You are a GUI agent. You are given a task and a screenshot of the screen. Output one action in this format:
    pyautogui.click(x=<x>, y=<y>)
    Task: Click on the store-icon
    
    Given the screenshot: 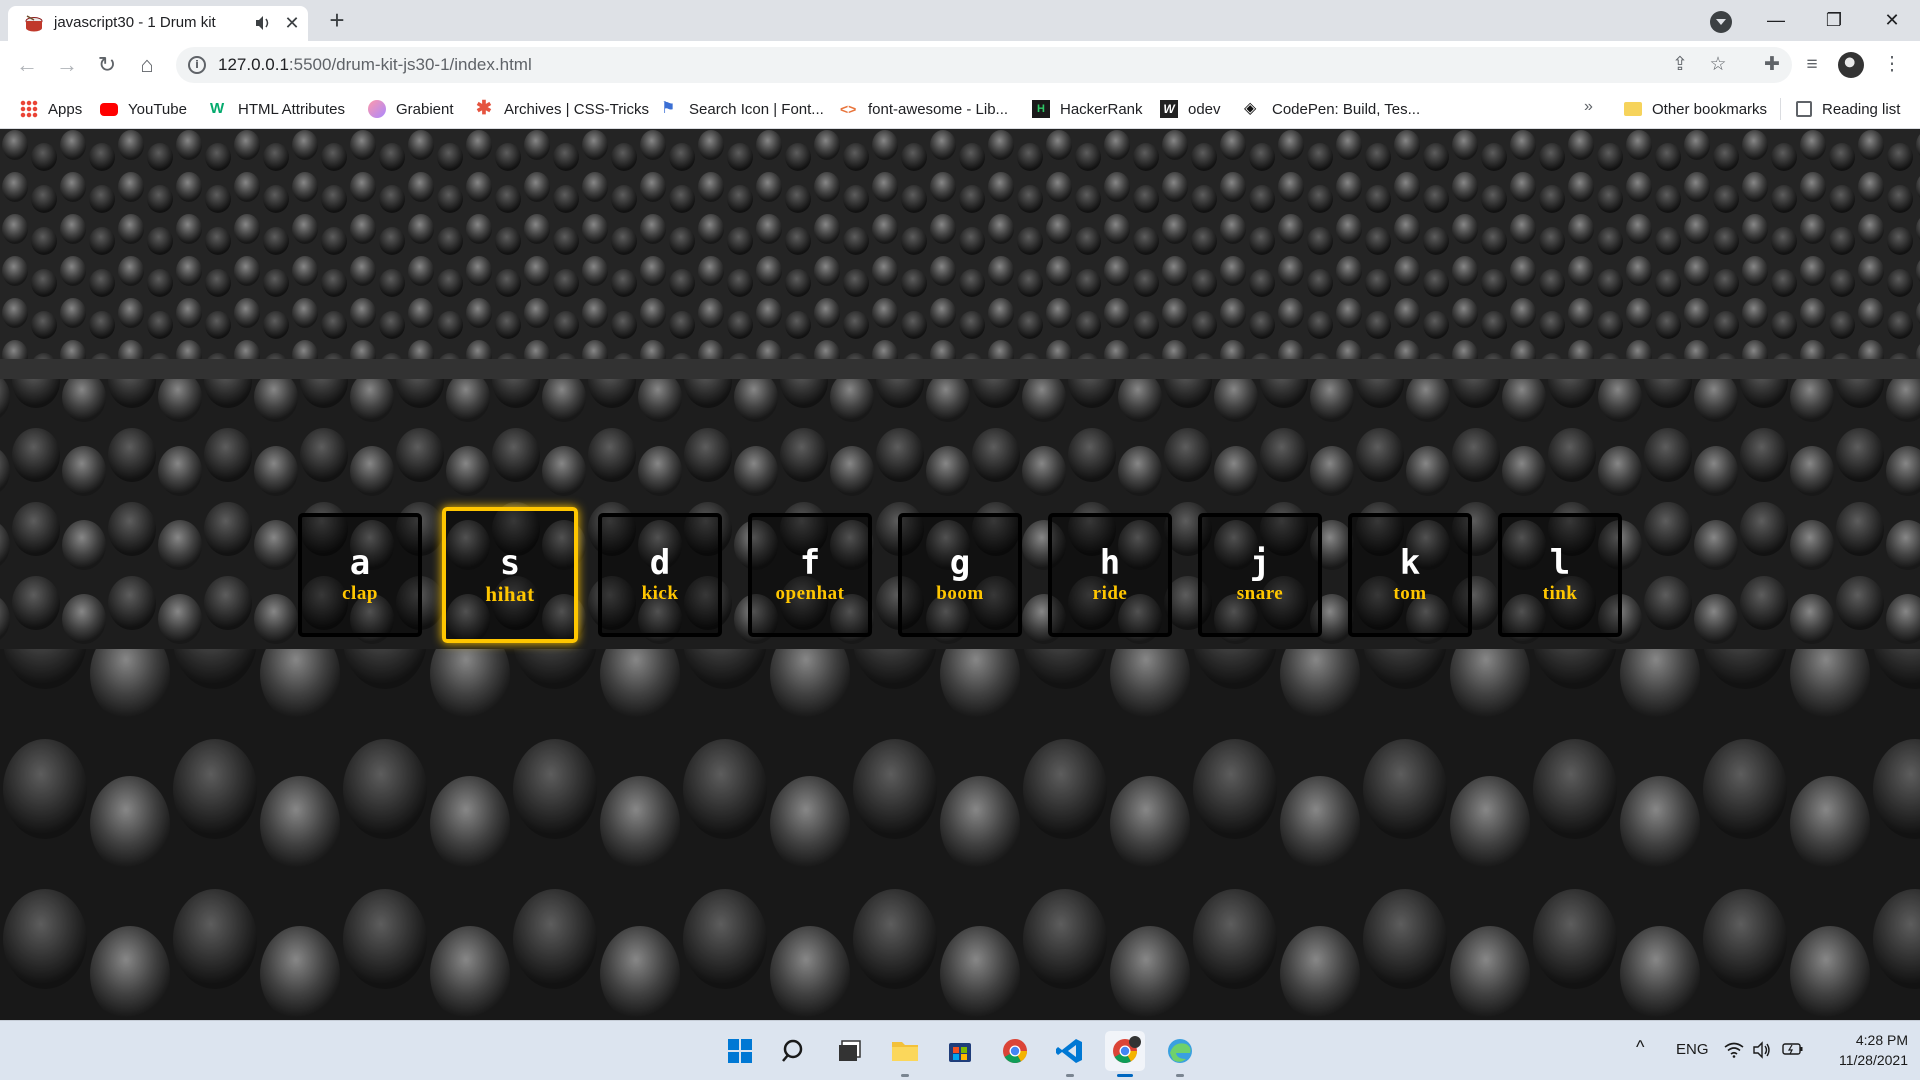 What is the action you would take?
    pyautogui.click(x=960, y=1052)
    